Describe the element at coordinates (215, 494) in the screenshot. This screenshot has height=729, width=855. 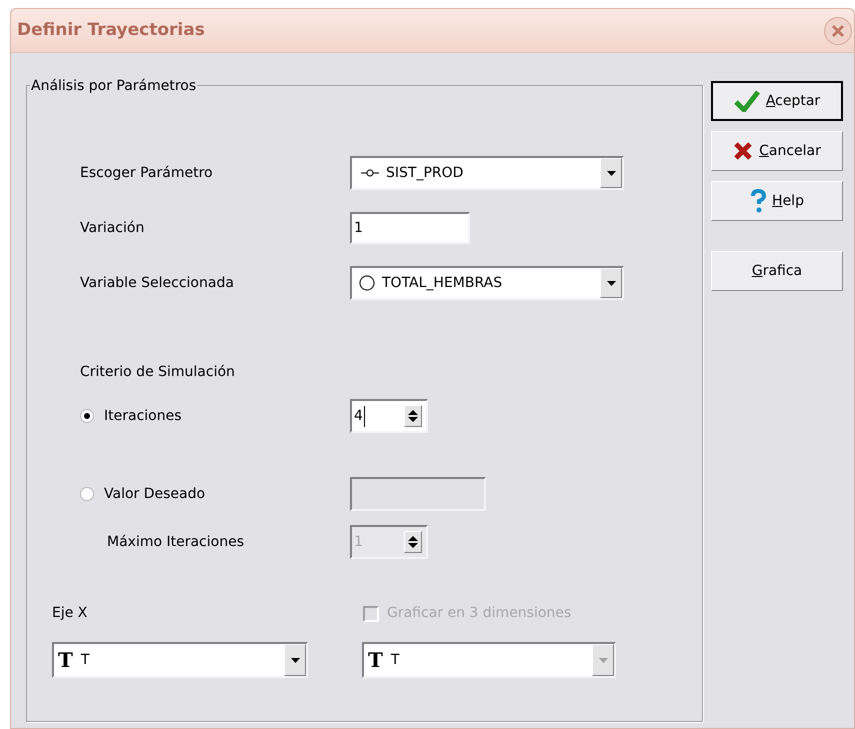
I see `radio-button: Valor Deseado` at that location.